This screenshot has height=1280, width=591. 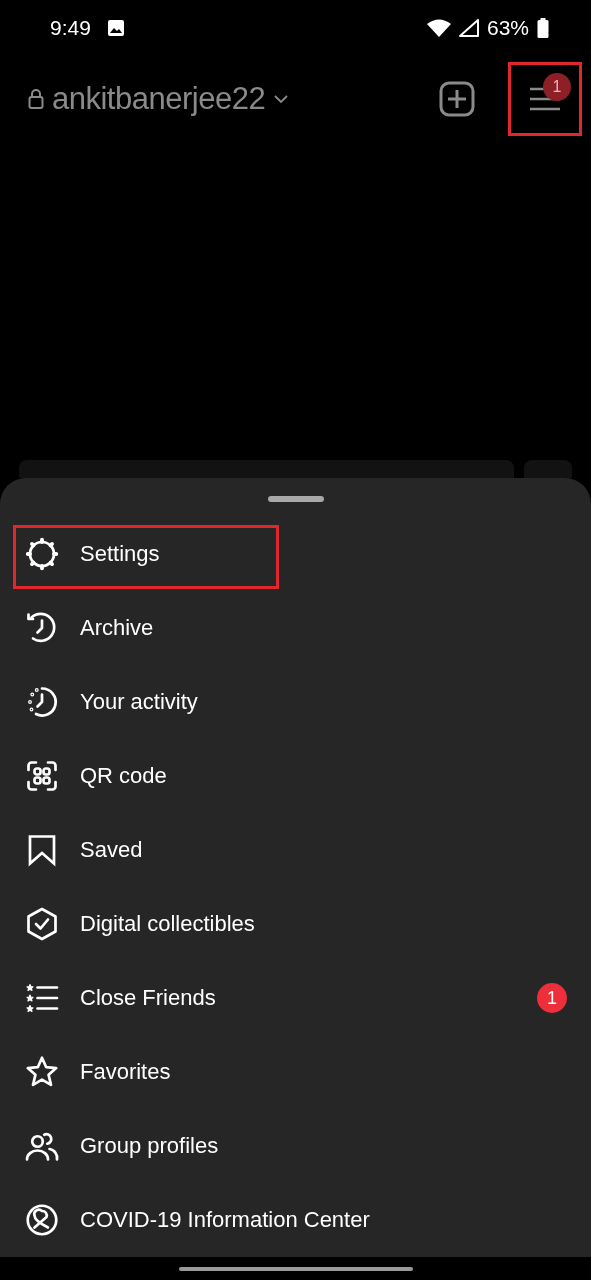 I want to click on battery-icon, so click(x=543, y=28).